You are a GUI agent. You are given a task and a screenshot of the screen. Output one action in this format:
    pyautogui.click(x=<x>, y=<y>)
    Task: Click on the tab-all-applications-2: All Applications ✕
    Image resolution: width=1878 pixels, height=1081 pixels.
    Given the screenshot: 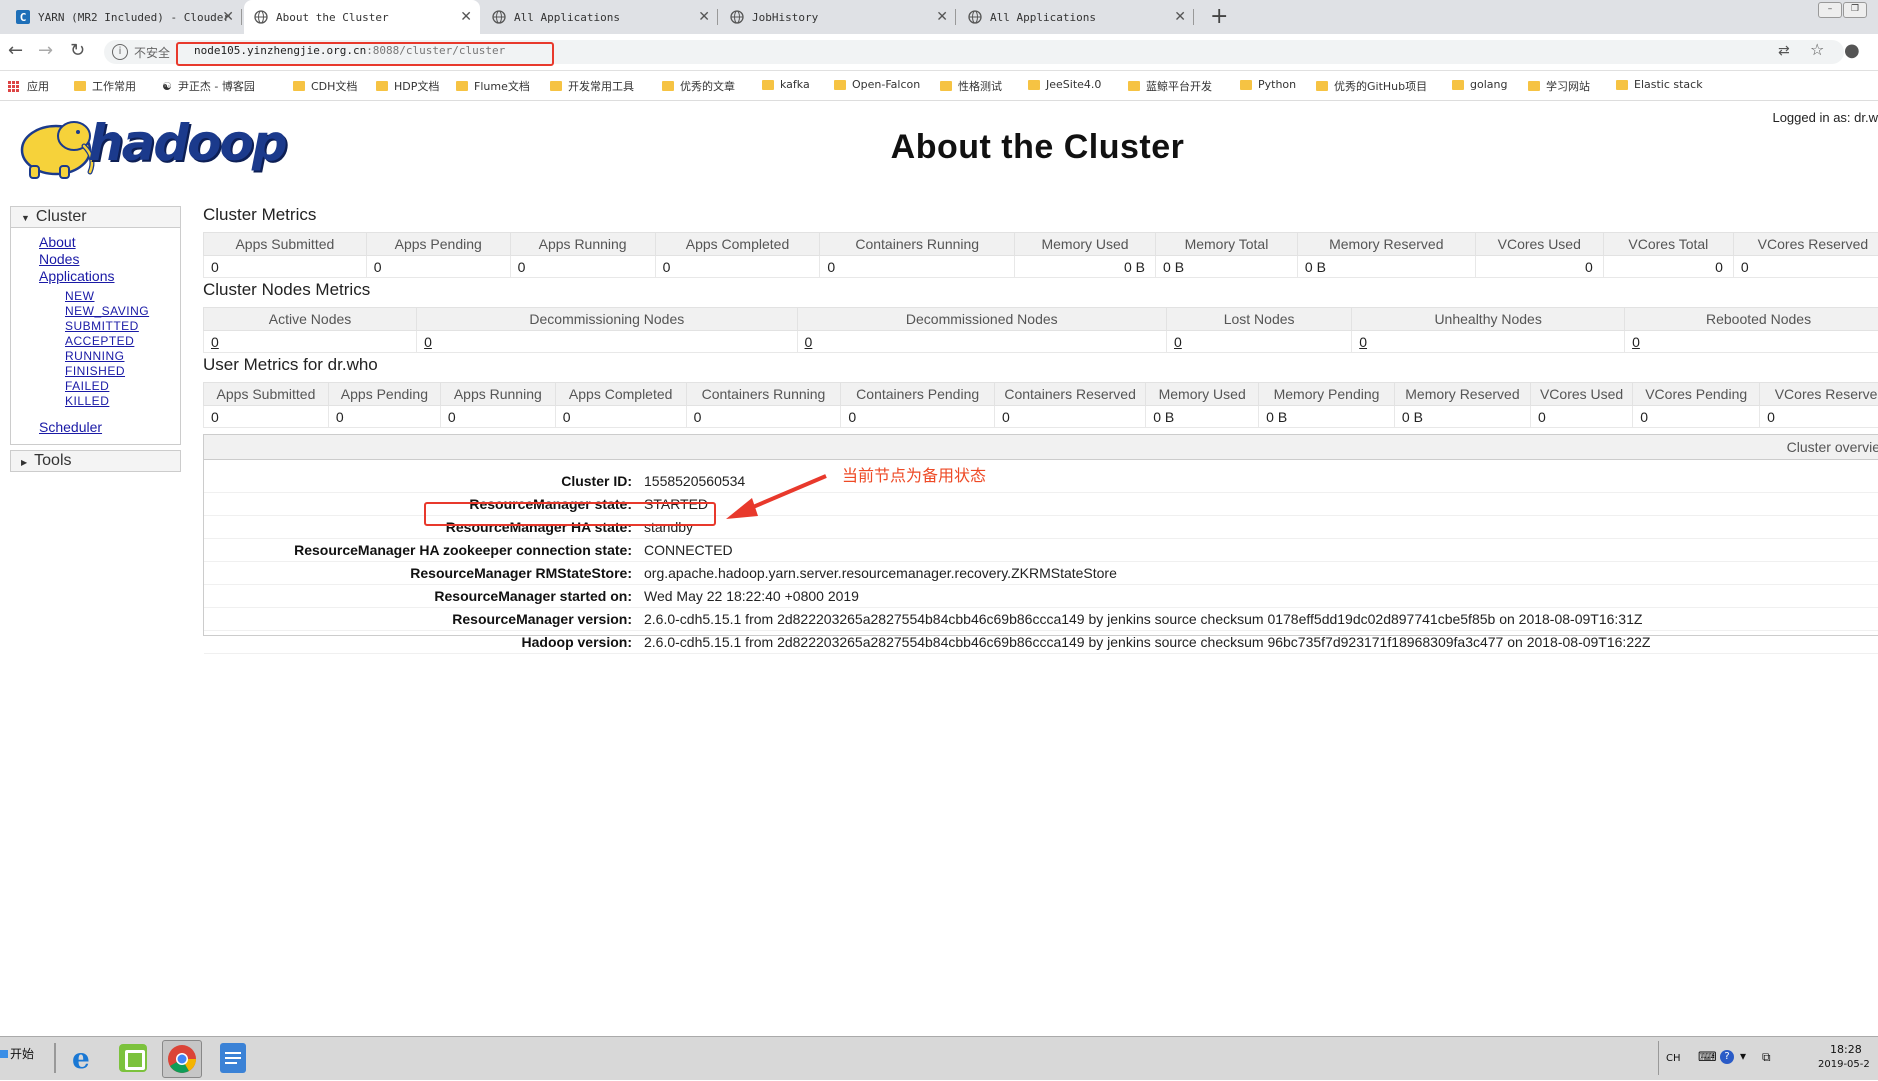 What is the action you would take?
    pyautogui.click(x=1076, y=17)
    